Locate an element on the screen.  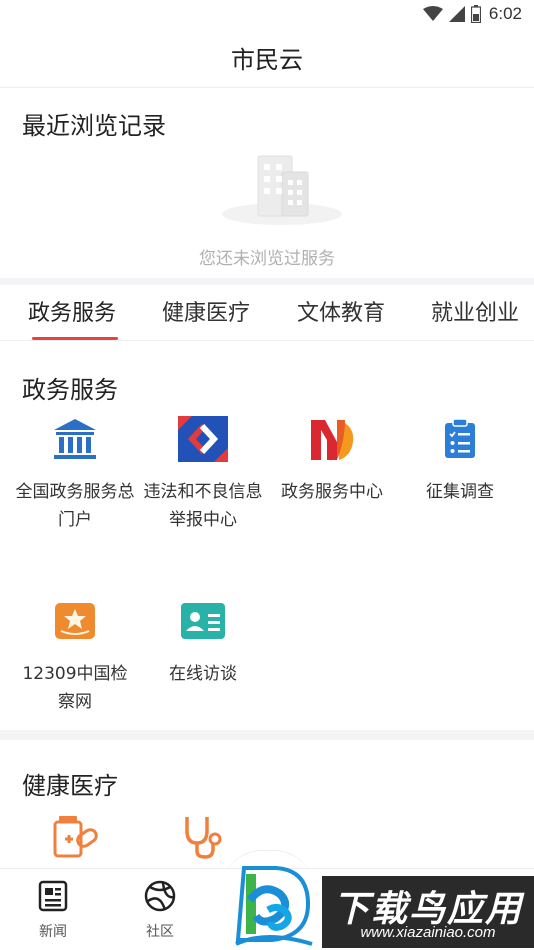
empty-state-text: 您还未浏览过服务 is located at coordinates (267, 259).